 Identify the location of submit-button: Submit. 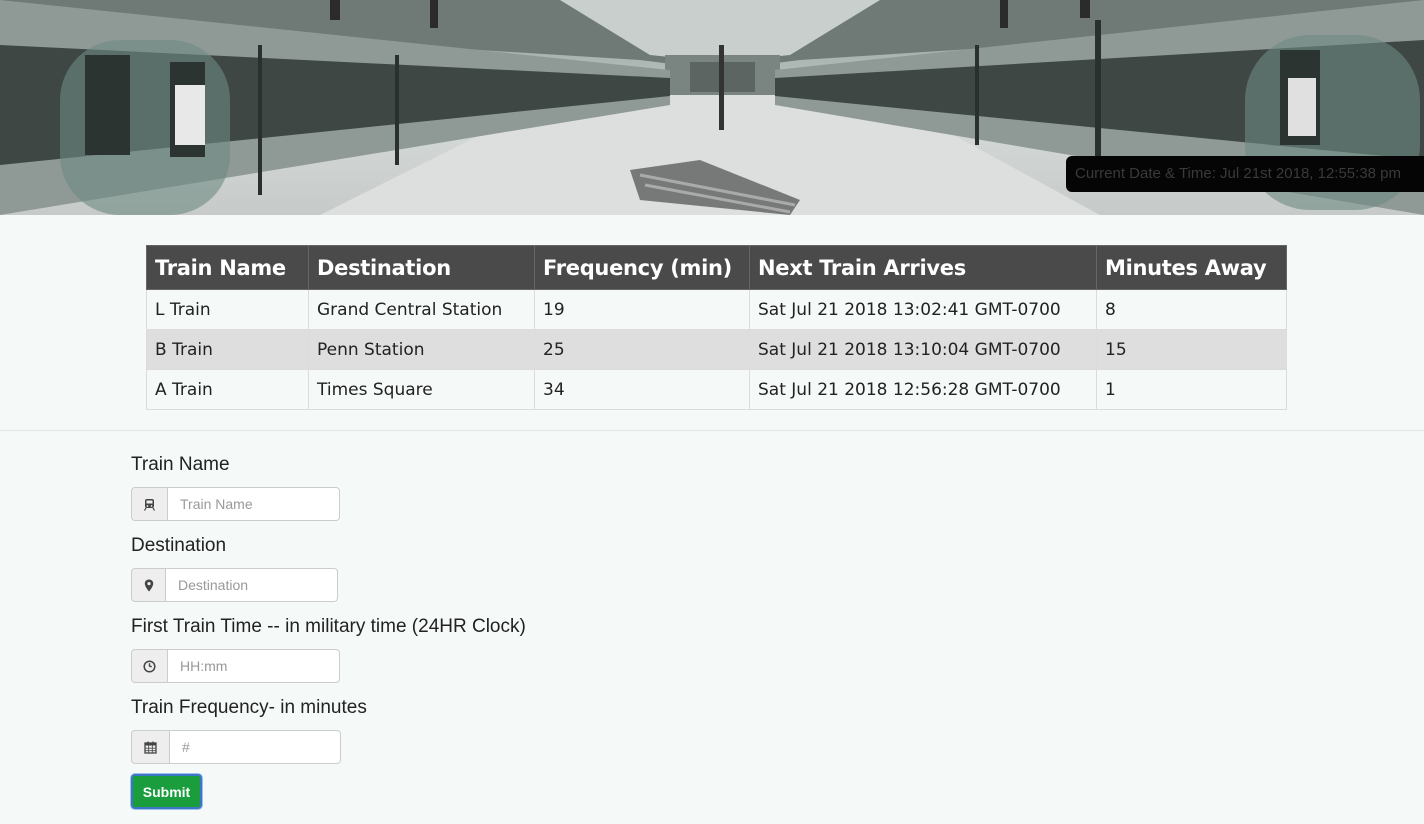
(166, 791).